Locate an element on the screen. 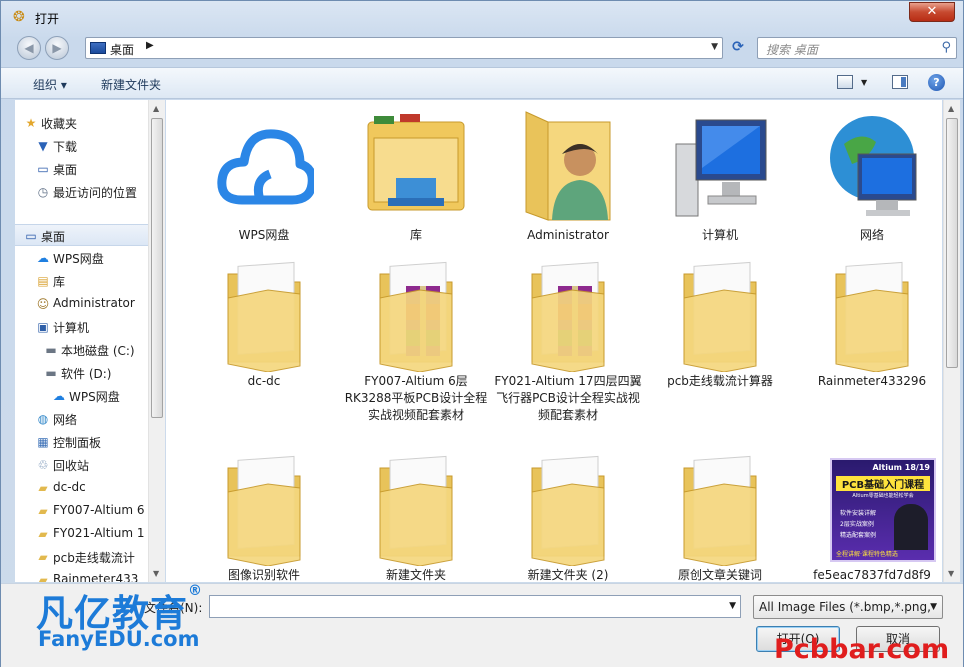  computer-icon: ▣ is located at coordinates (43, 327).